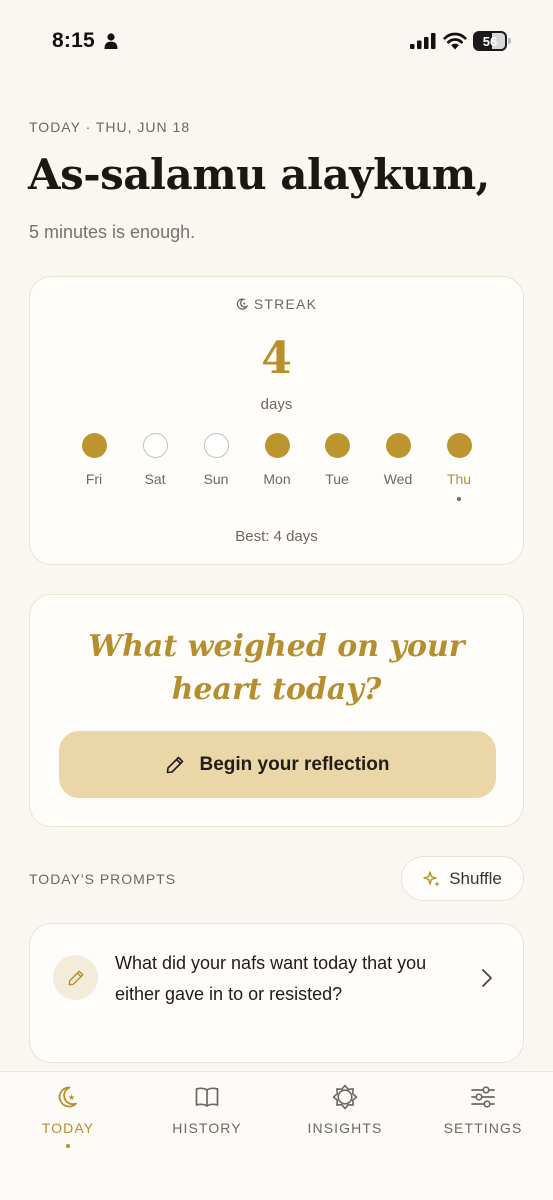 This screenshot has height=1200, width=553. What do you see at coordinates (432, 878) in the screenshot?
I see `sparkle-icon` at bounding box center [432, 878].